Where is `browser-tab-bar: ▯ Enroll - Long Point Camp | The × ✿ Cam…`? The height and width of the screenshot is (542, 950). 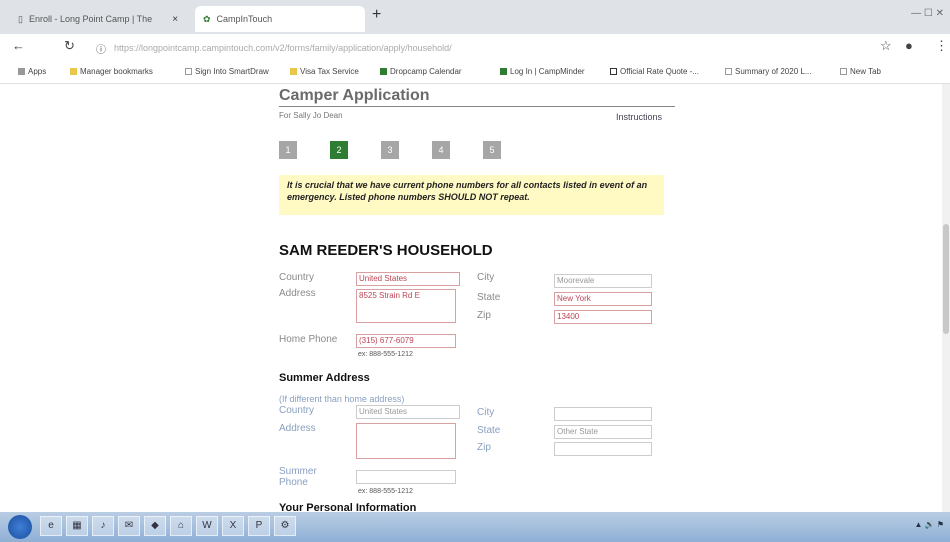 browser-tab-bar: ▯ Enroll - Long Point Camp | The × ✿ Cam… is located at coordinates (475, 17).